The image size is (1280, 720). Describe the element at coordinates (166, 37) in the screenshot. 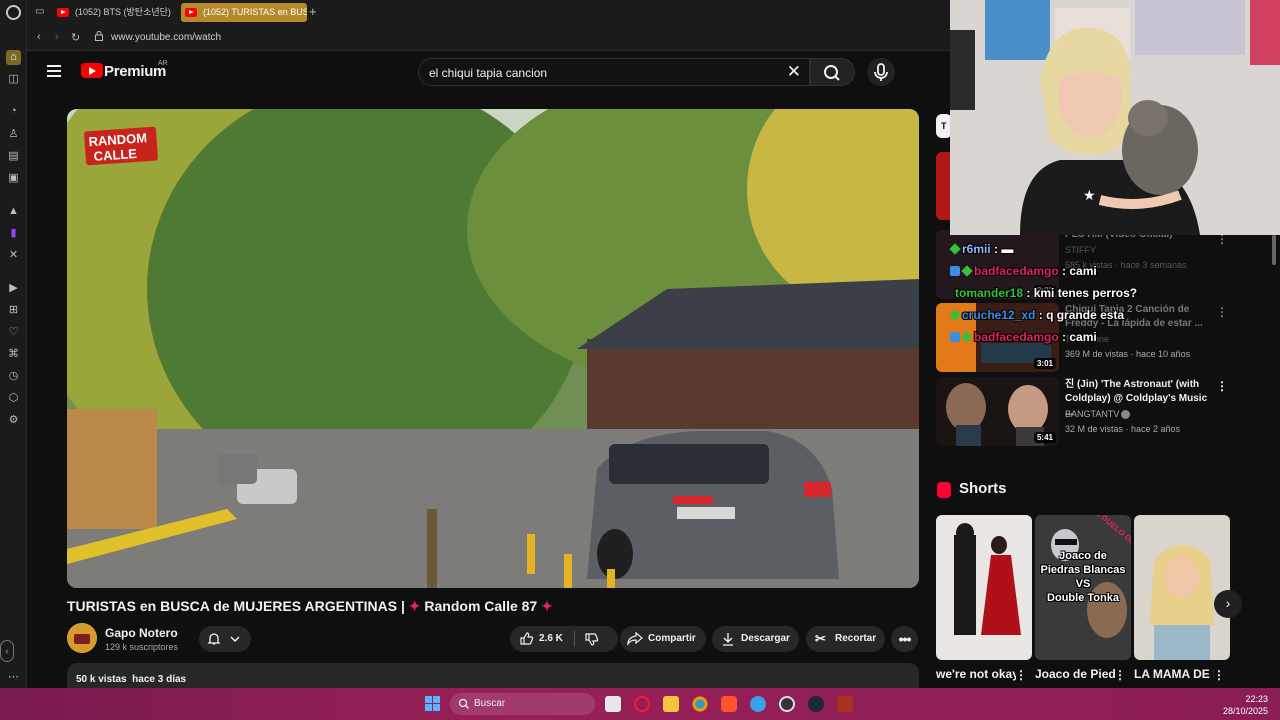

I see `url-field: www.youtube.com/watch` at that location.